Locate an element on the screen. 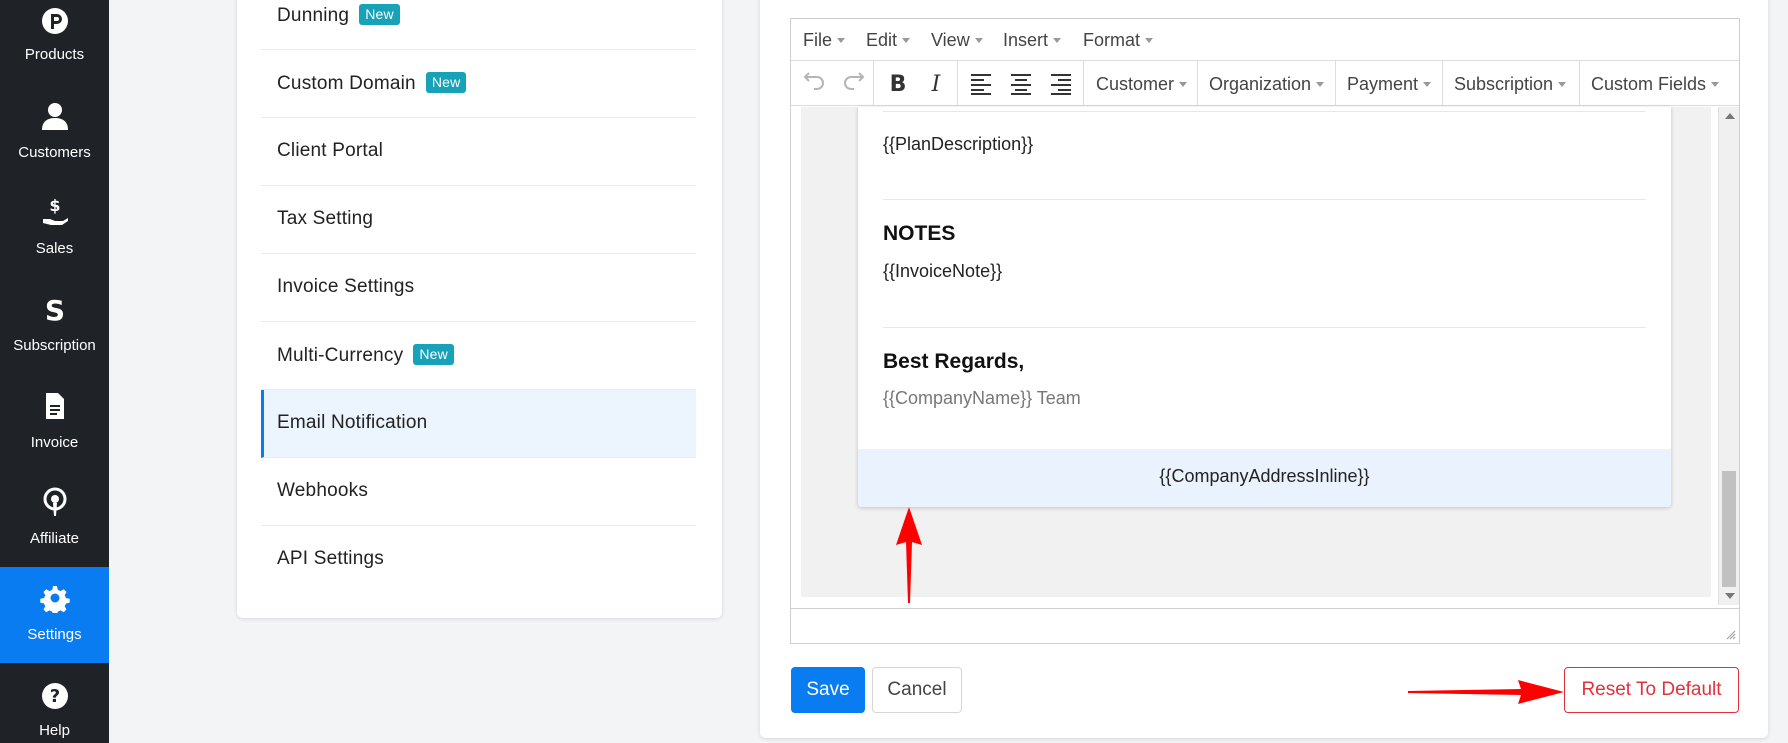 The width and height of the screenshot is (1788, 743). nav-label: Affiliate is located at coordinates (54, 538).